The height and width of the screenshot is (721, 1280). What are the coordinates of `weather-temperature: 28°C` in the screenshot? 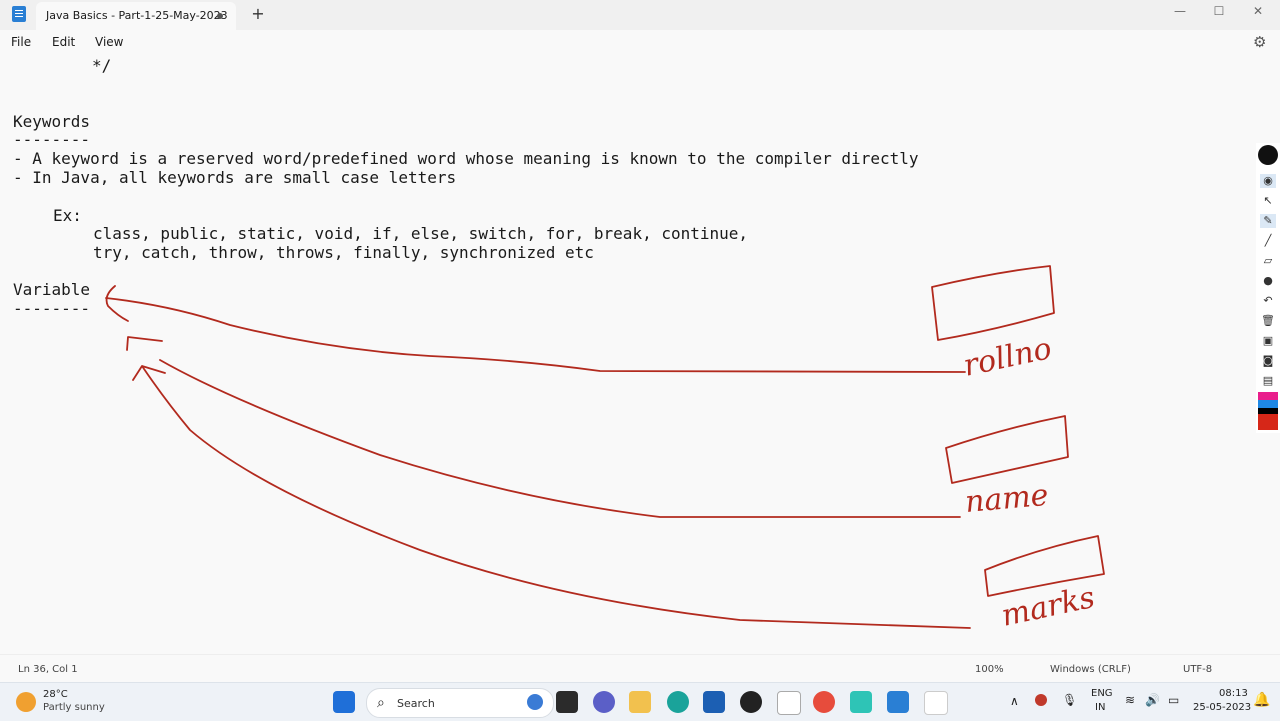 It's located at (55, 694).